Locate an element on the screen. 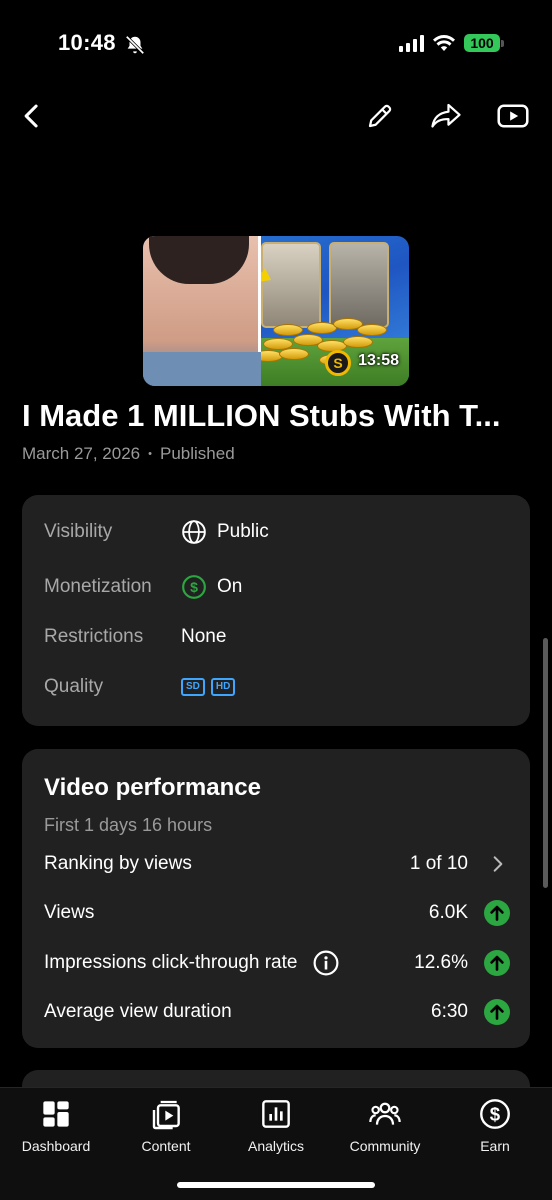 The height and width of the screenshot is (1200, 552). top-action-bar is located at coordinates (276, 116).